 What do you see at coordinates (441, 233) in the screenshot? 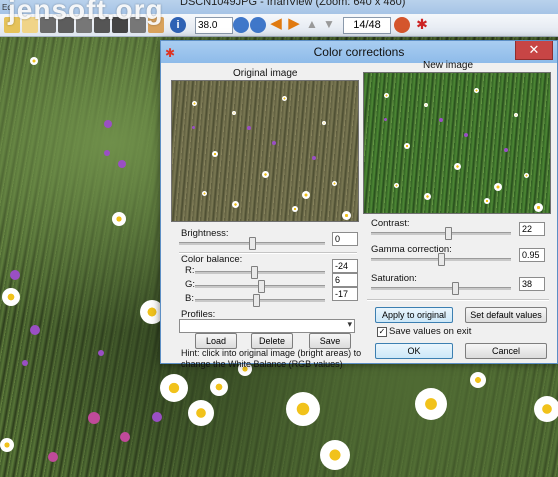
I see `contrast-track` at bounding box center [441, 233].